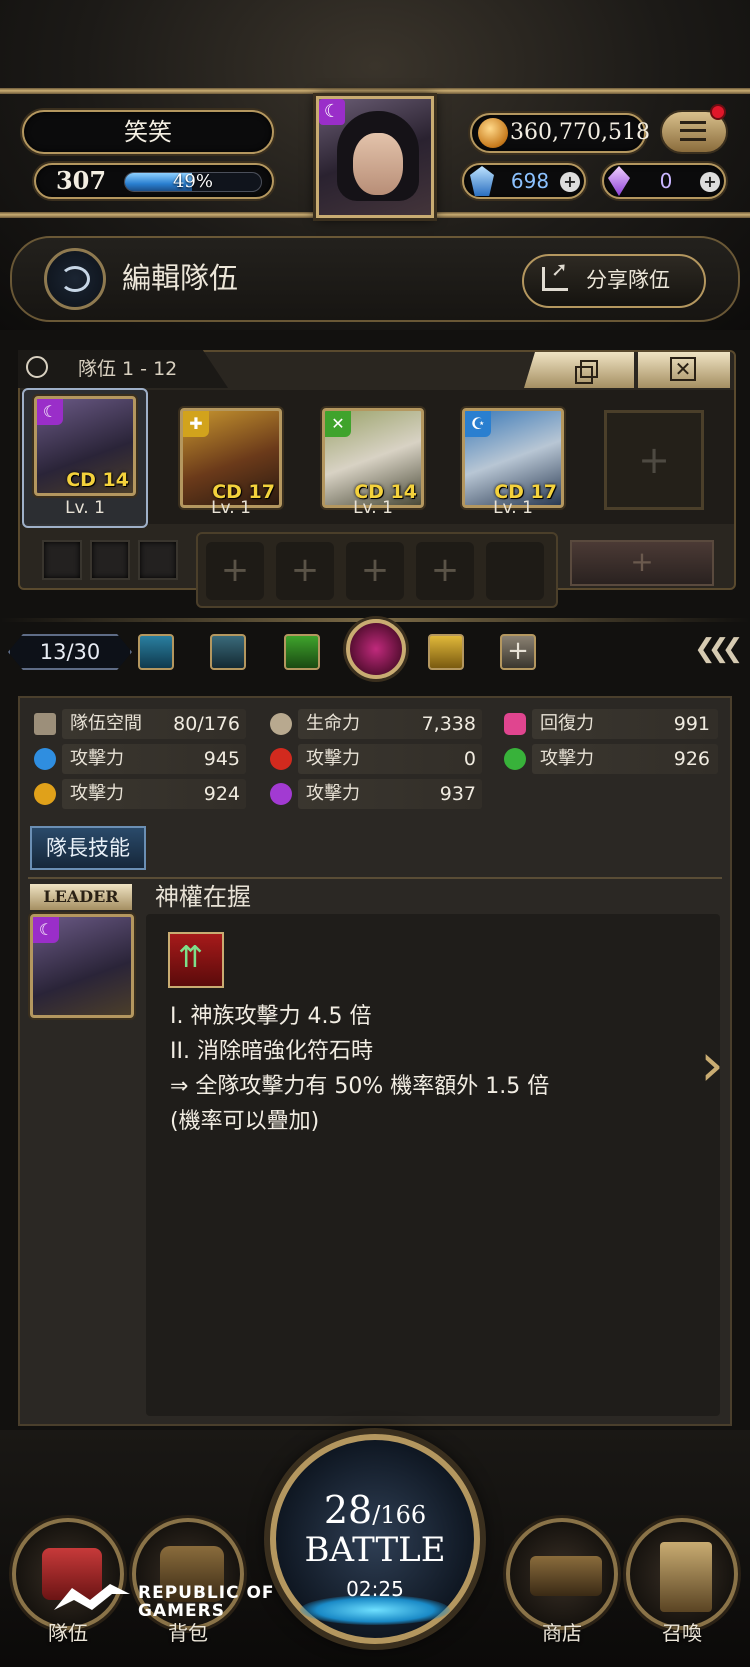 The image size is (750, 1667). I want to click on stamina-display: 28/166, so click(375, 1510).